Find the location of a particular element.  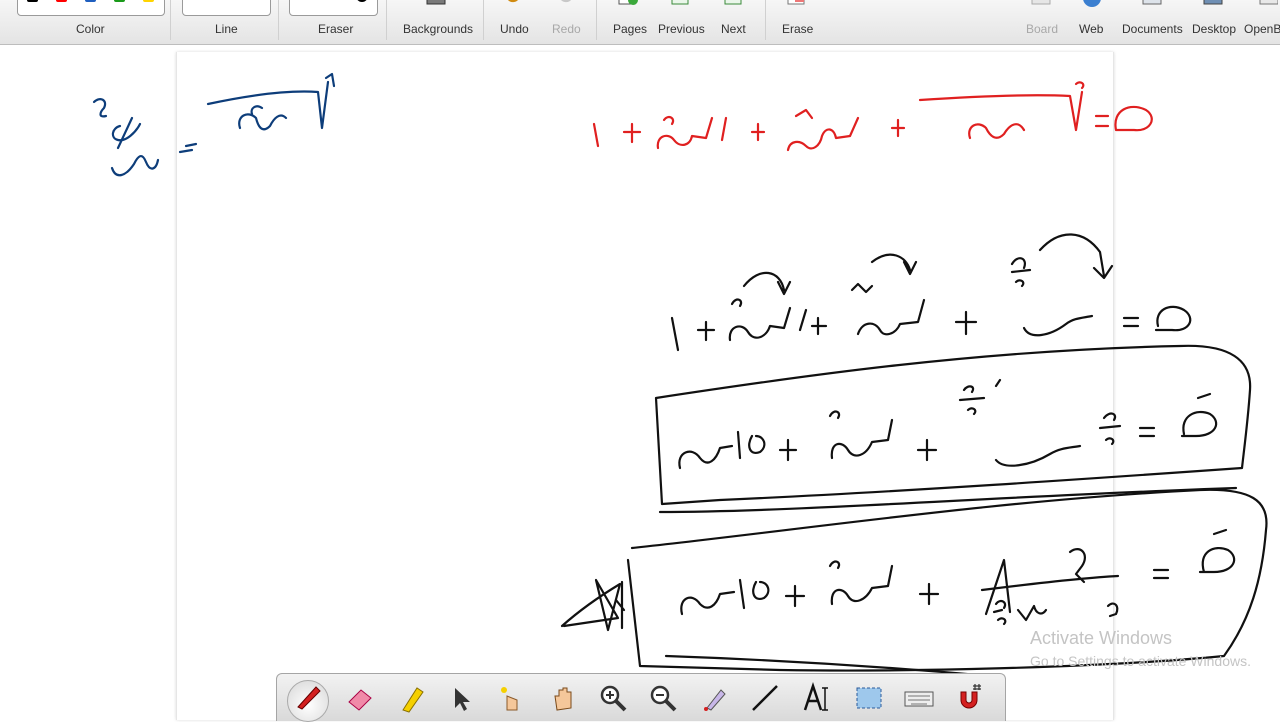

eraser-tool is located at coordinates (359, 702).